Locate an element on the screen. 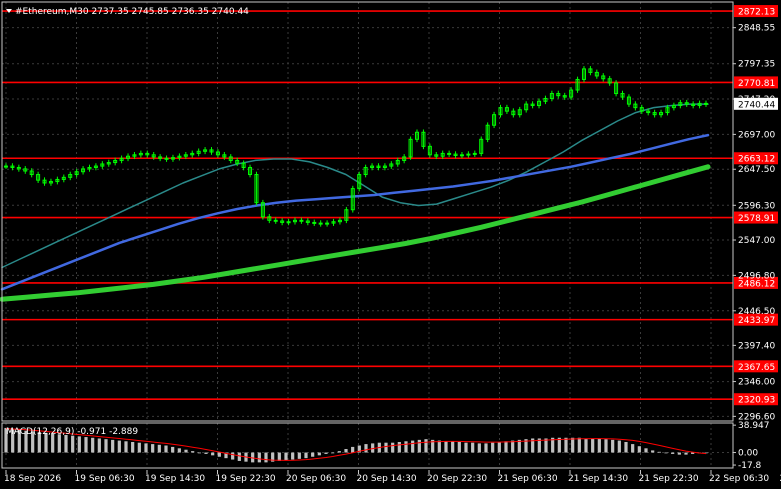  time-tick-label: 21 Sep 06:30 is located at coordinates (528, 479).